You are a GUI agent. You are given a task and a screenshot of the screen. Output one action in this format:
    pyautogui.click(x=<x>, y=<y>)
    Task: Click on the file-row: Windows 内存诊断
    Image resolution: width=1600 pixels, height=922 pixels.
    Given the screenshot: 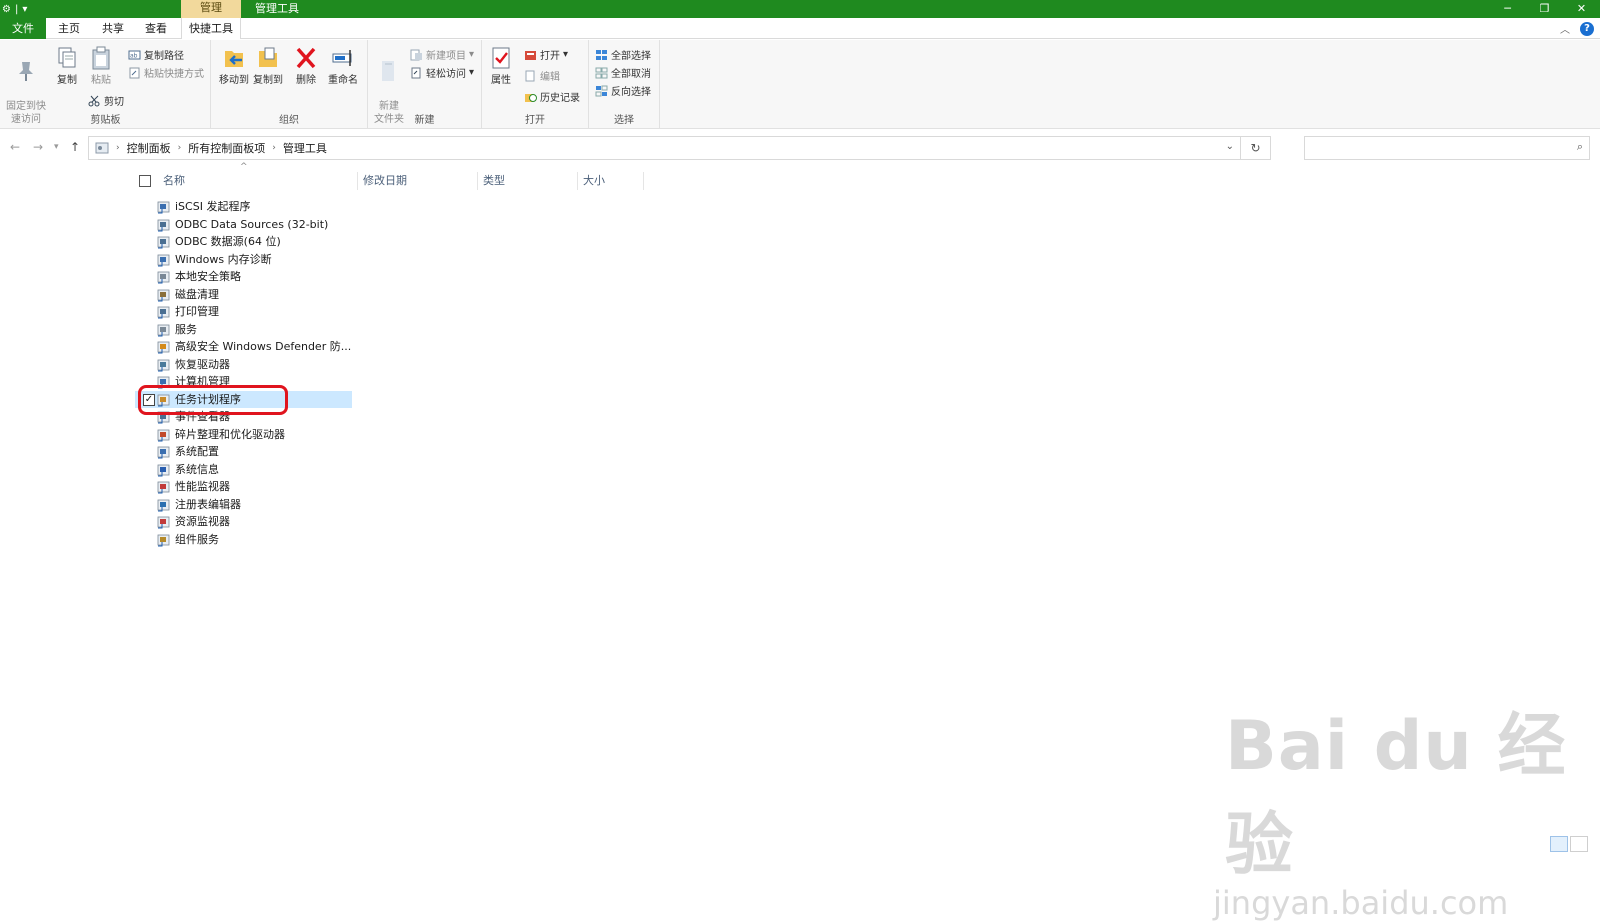 What is the action you would take?
    pyautogui.click(x=243, y=260)
    